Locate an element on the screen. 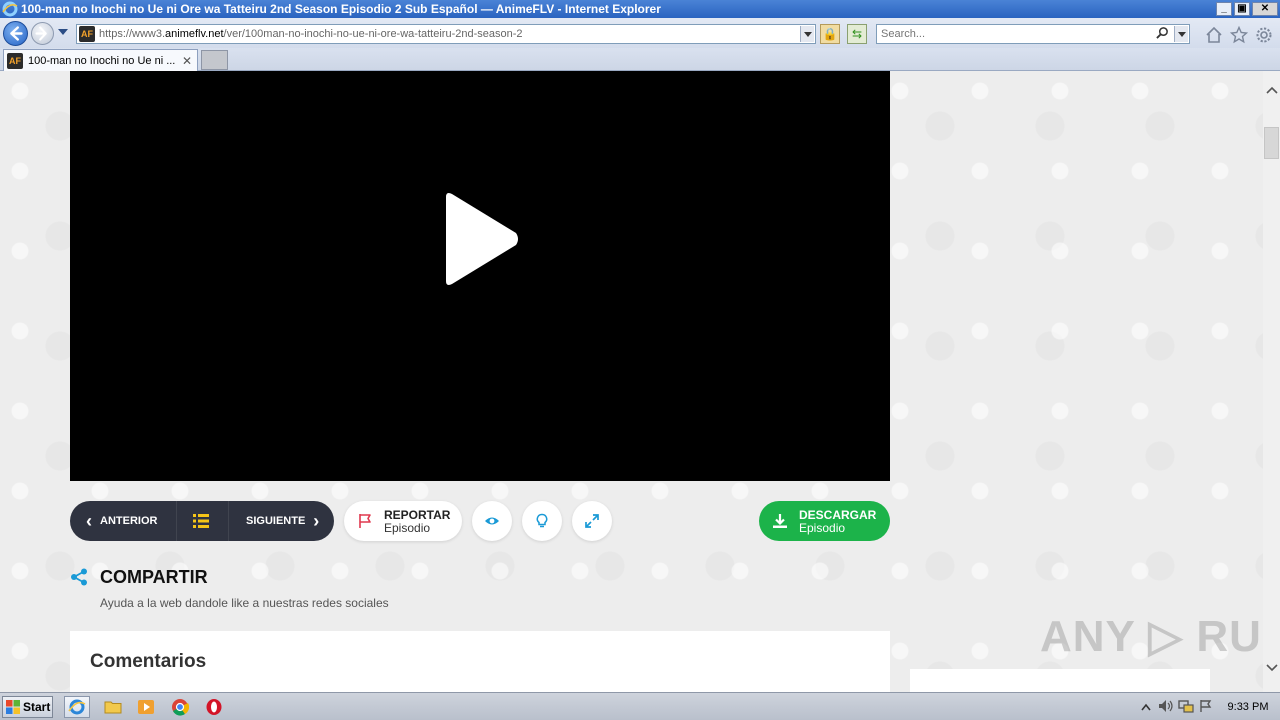 Image resolution: width=1280 pixels, height=720 pixels. search-input is located at coordinates (1012, 34).